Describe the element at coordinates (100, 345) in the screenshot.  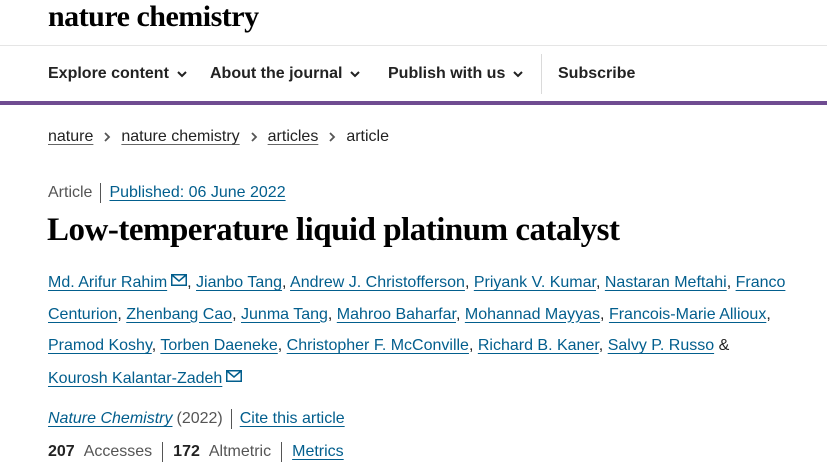
I see `author-link: Pramod Koshy` at that location.